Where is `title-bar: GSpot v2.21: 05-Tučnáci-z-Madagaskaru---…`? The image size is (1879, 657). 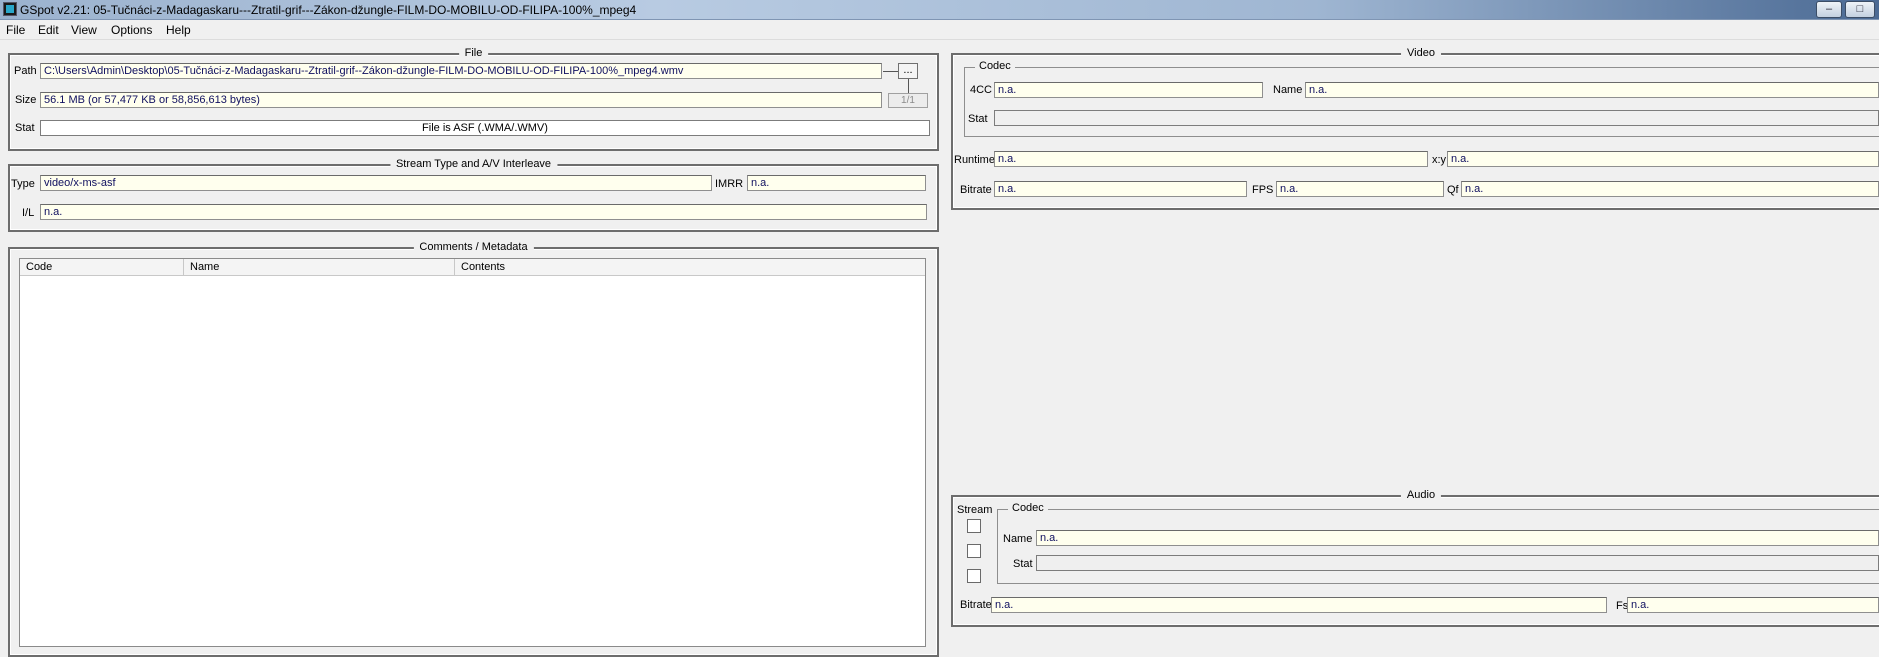
title-bar: GSpot v2.21: 05-Tučnáci-z-Madagaskaru---… is located at coordinates (939, 10).